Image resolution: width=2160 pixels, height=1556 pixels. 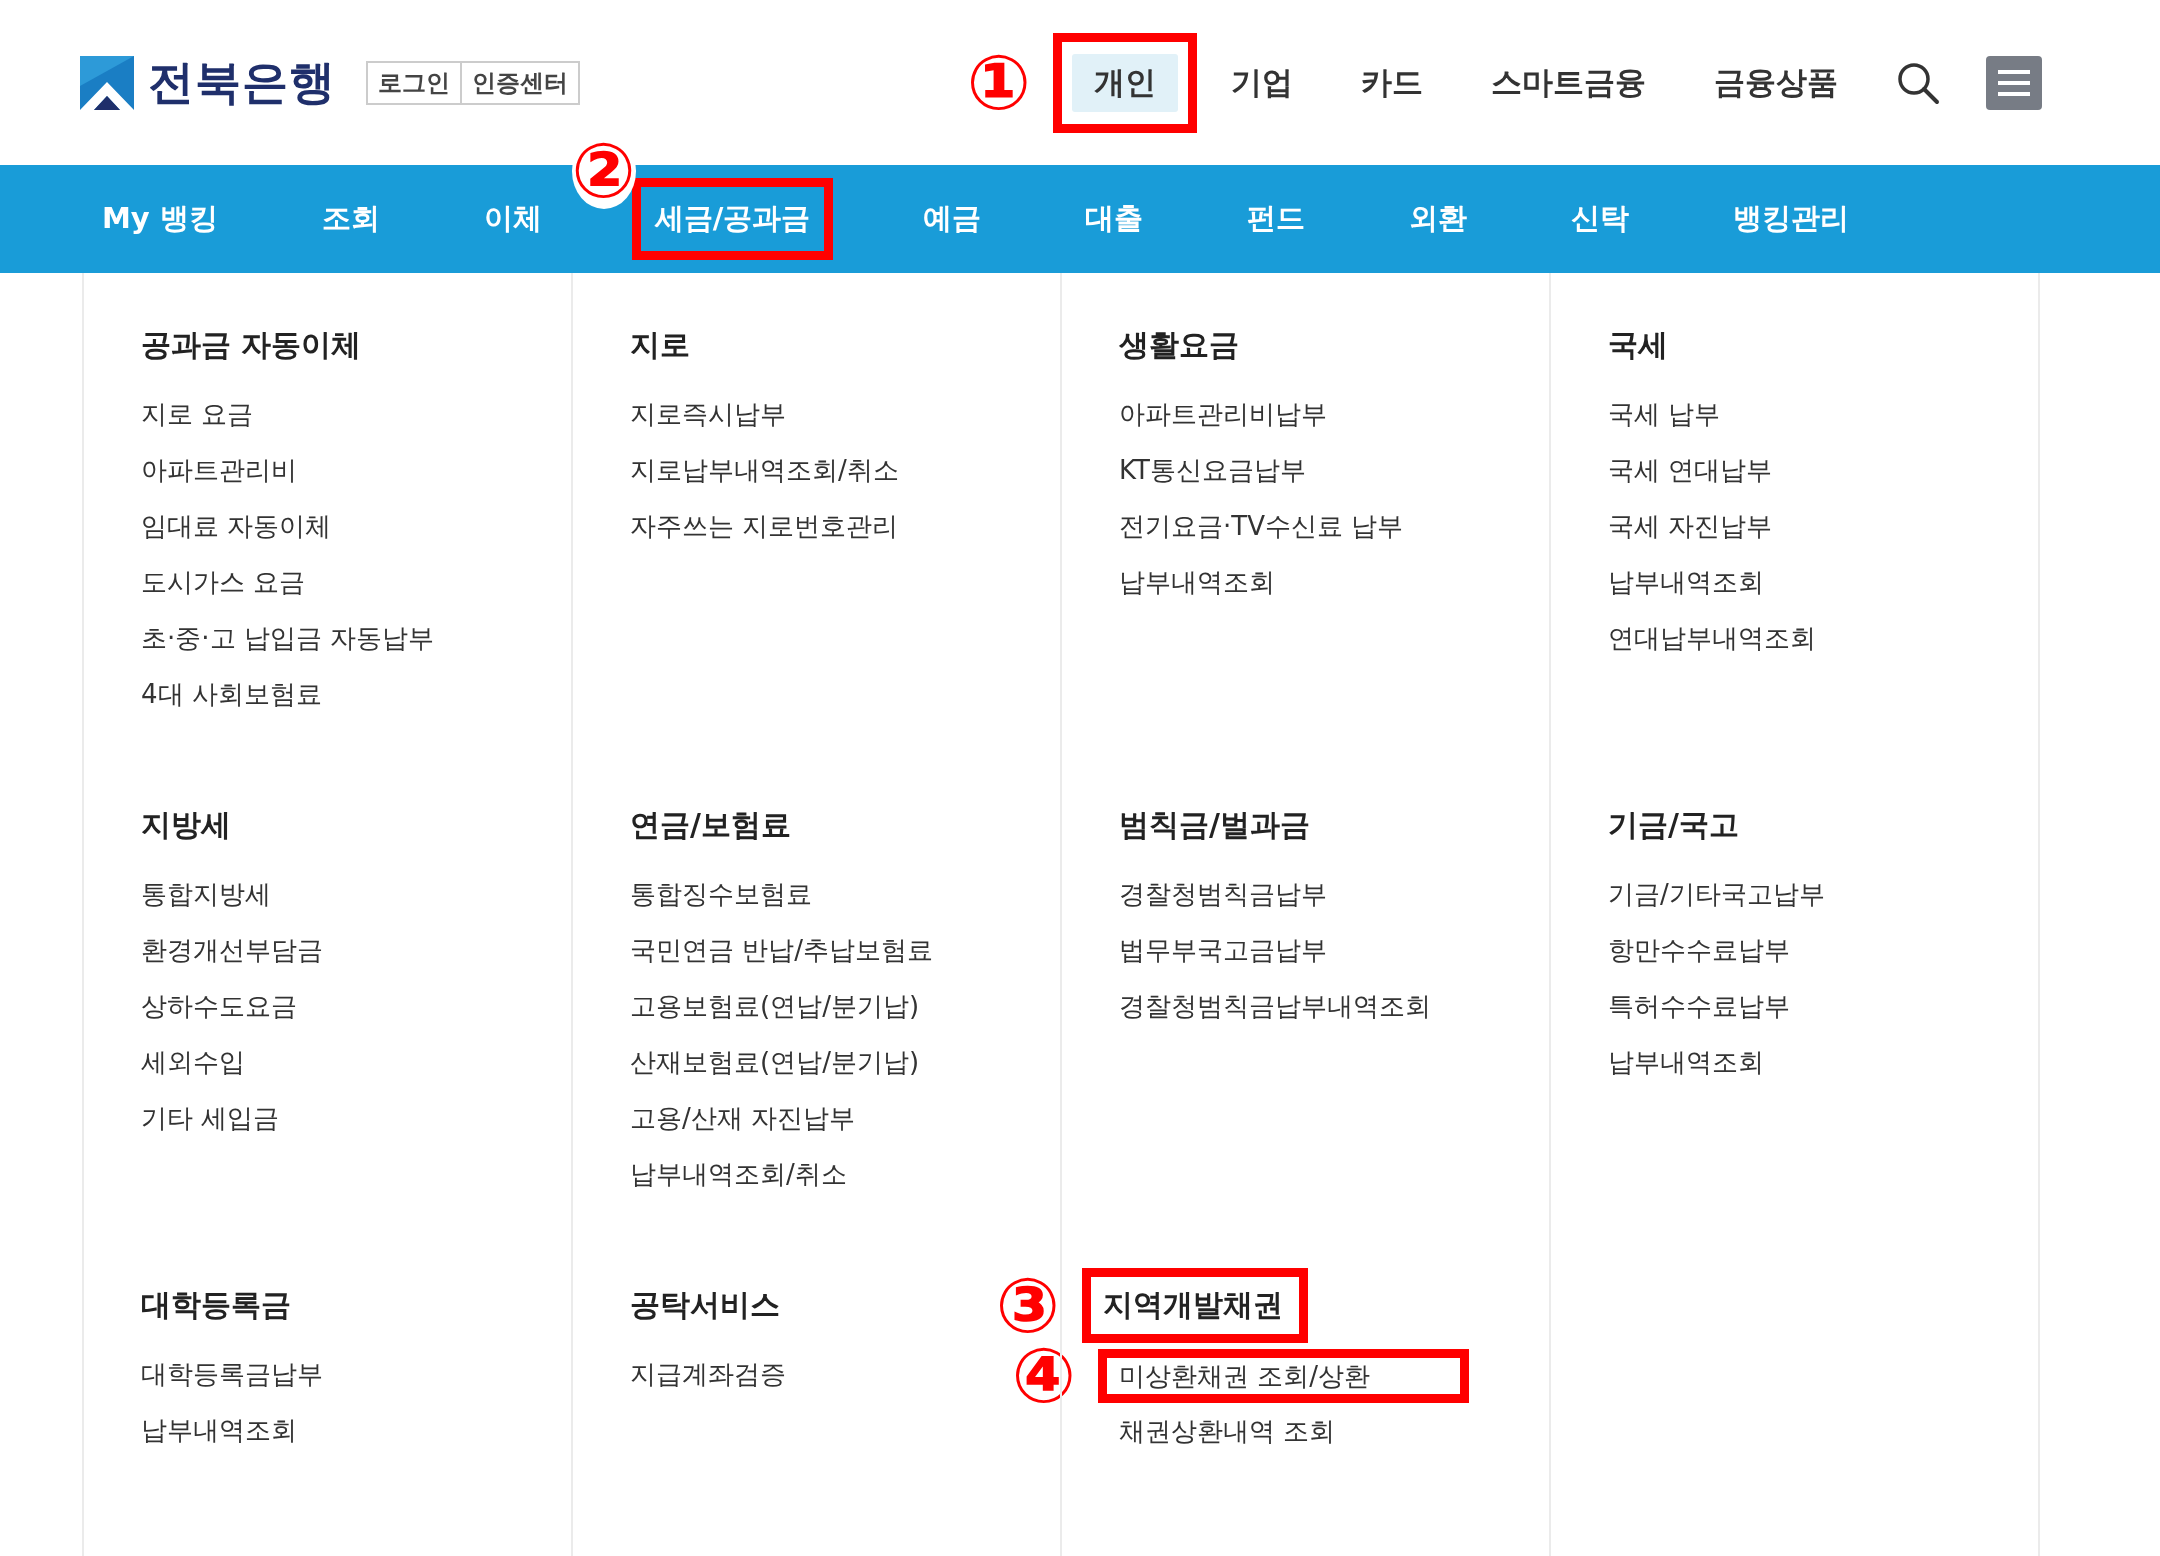 What do you see at coordinates (1638, 345) in the screenshot?
I see `menu-group-title: 국세` at bounding box center [1638, 345].